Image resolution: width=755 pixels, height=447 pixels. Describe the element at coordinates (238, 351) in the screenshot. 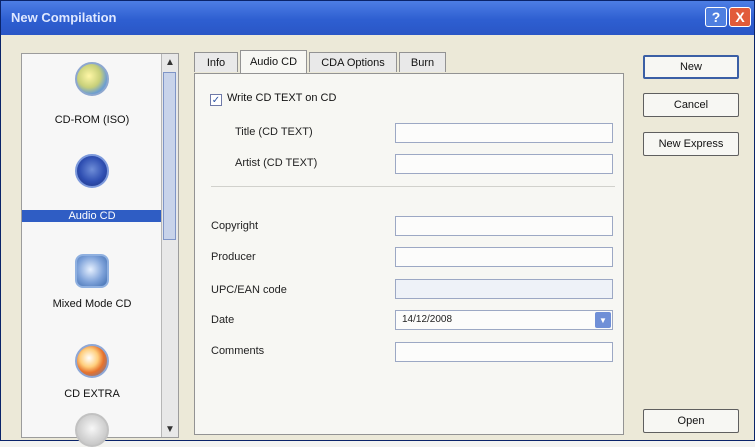

I see `comments-label: Comments` at that location.